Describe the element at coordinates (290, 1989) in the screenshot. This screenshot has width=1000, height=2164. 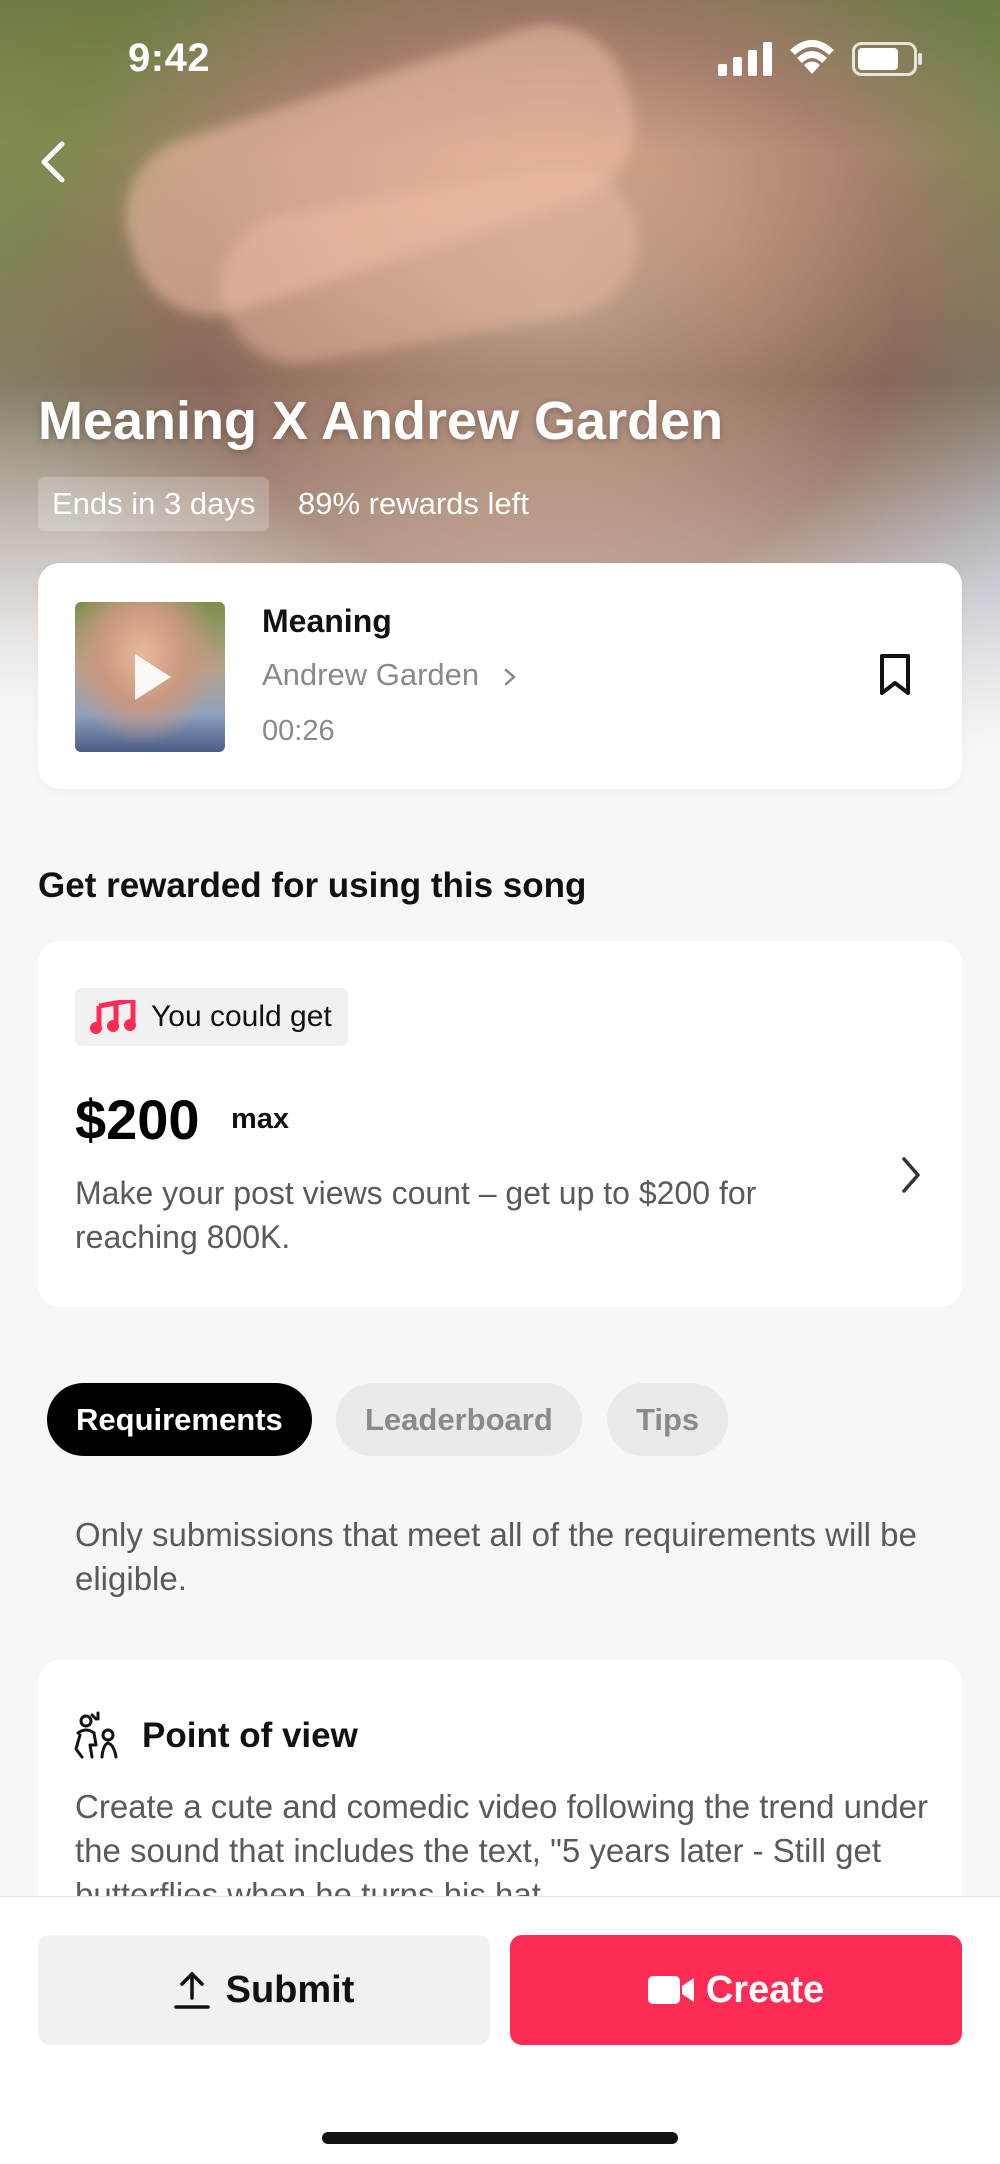
I see `submit-label: Submit` at that location.